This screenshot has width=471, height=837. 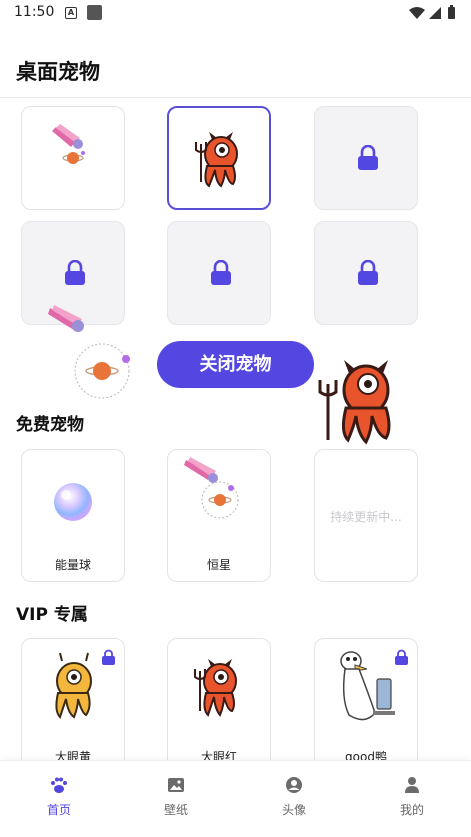 I want to click on status-time: 11:50, so click(x=34, y=12).